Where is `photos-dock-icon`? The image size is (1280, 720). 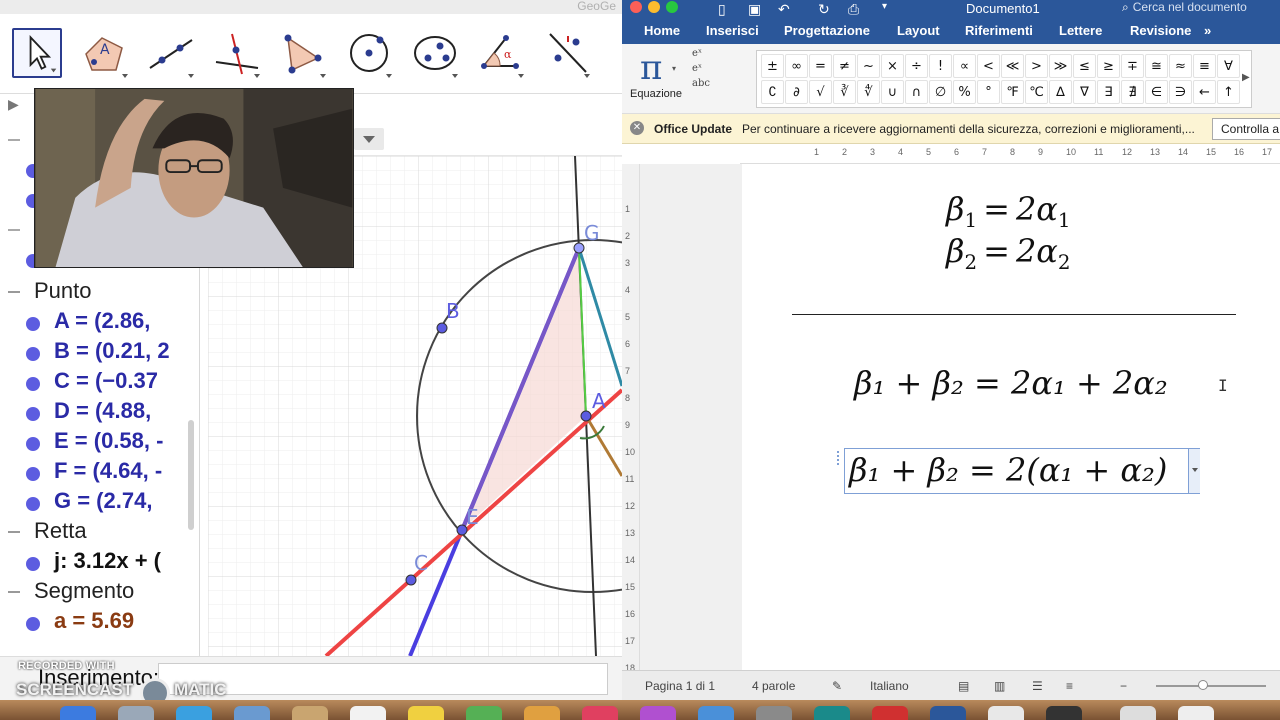 photos-dock-icon is located at coordinates (542, 713).